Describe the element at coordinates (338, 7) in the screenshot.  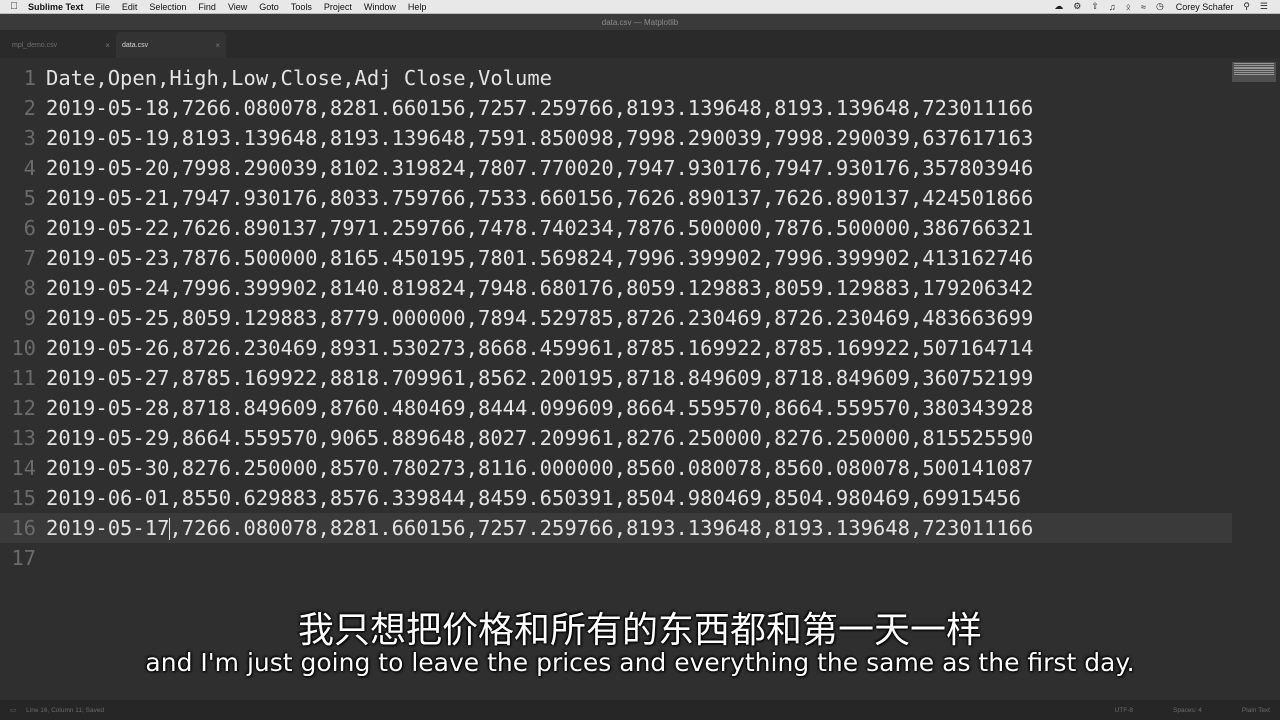
I see `menu-project: Project` at that location.